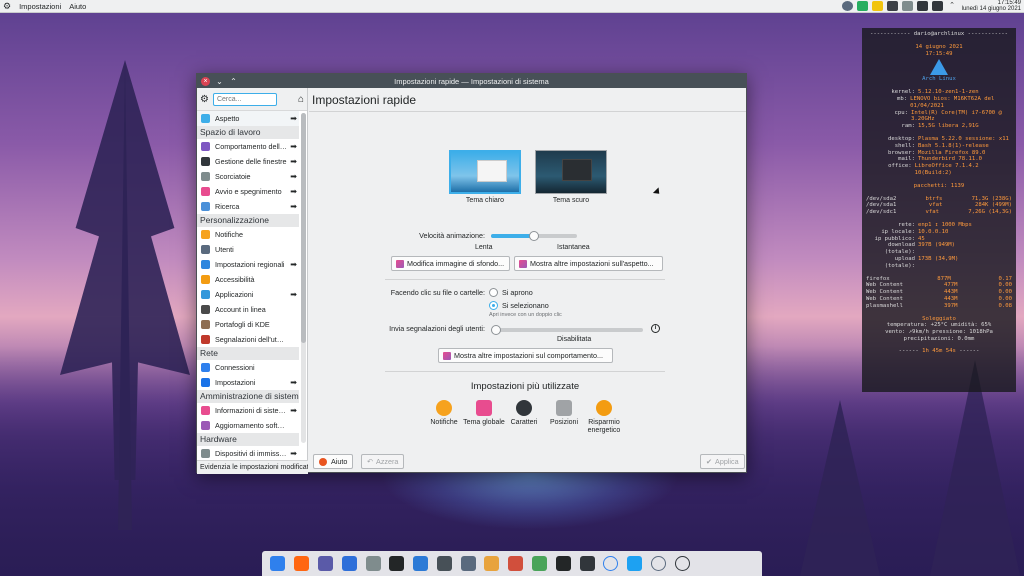 The height and width of the screenshot is (576, 1024). I want to click on digital-clock: 17:15:49 lunedì 14 giugno 2021, so click(993, 6).